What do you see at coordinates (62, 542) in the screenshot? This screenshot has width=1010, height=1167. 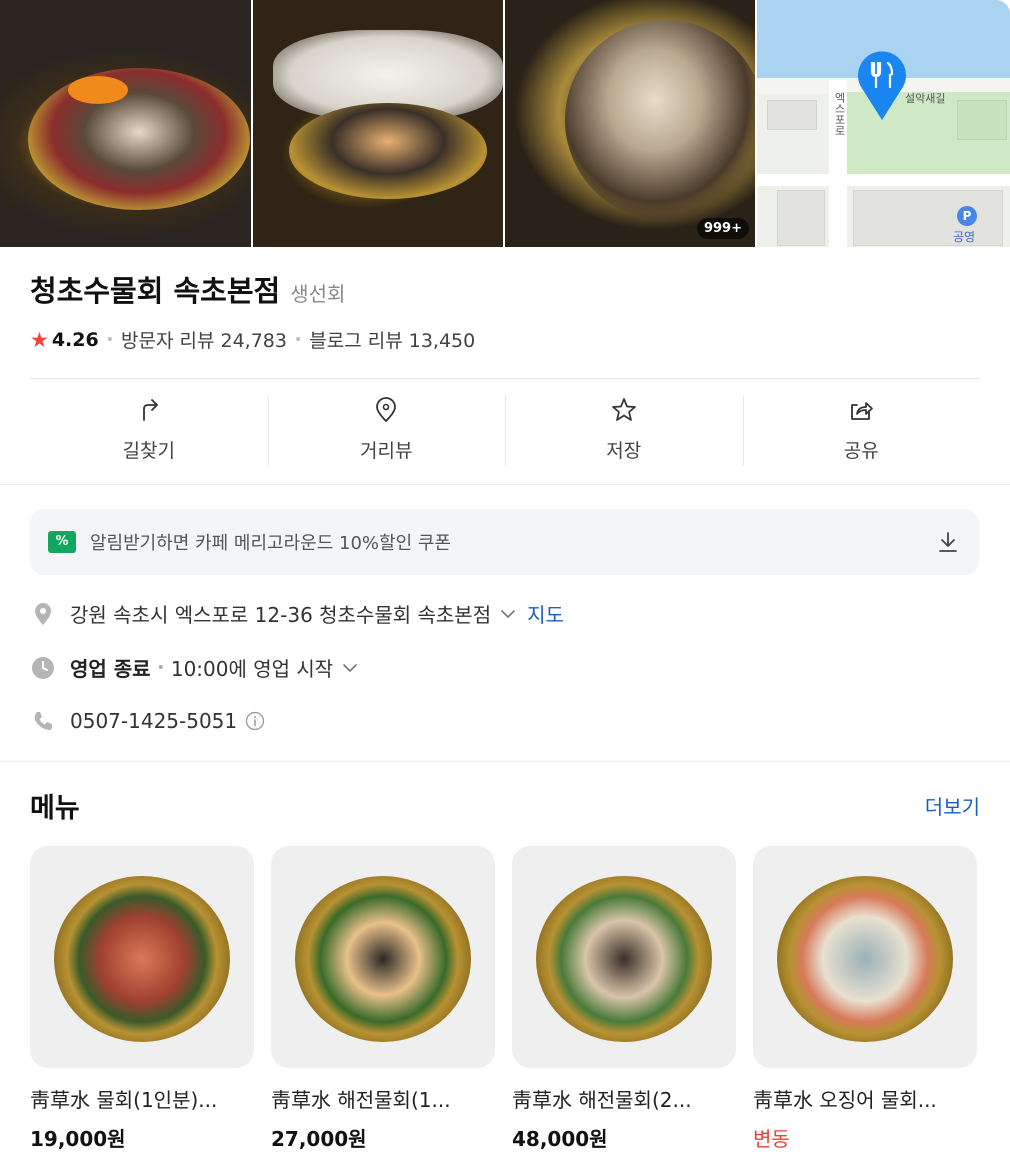 I see `coupon-icon: %` at bounding box center [62, 542].